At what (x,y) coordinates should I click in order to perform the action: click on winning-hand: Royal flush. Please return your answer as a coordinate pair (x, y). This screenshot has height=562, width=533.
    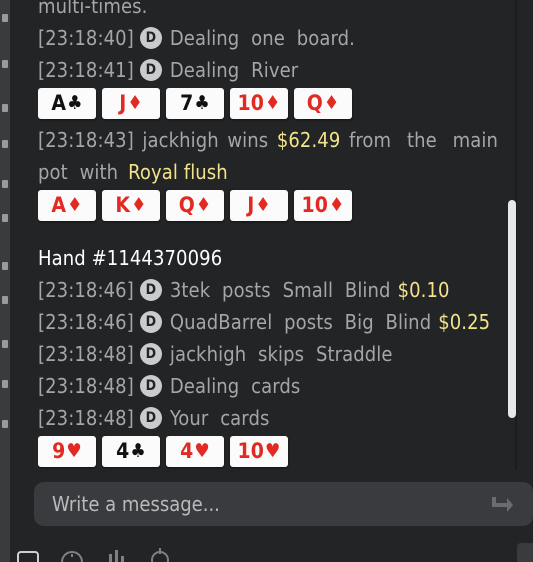
    Looking at the image, I should click on (178, 172).